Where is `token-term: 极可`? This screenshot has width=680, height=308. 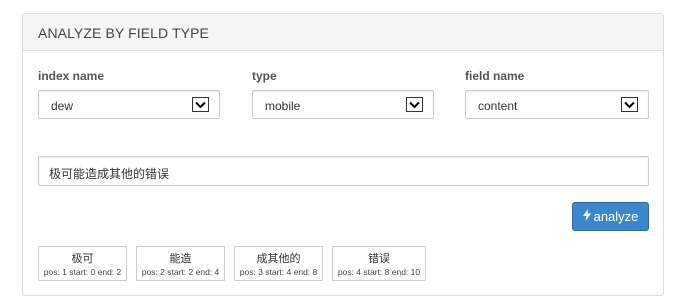
token-term: 极可 is located at coordinates (82, 258).